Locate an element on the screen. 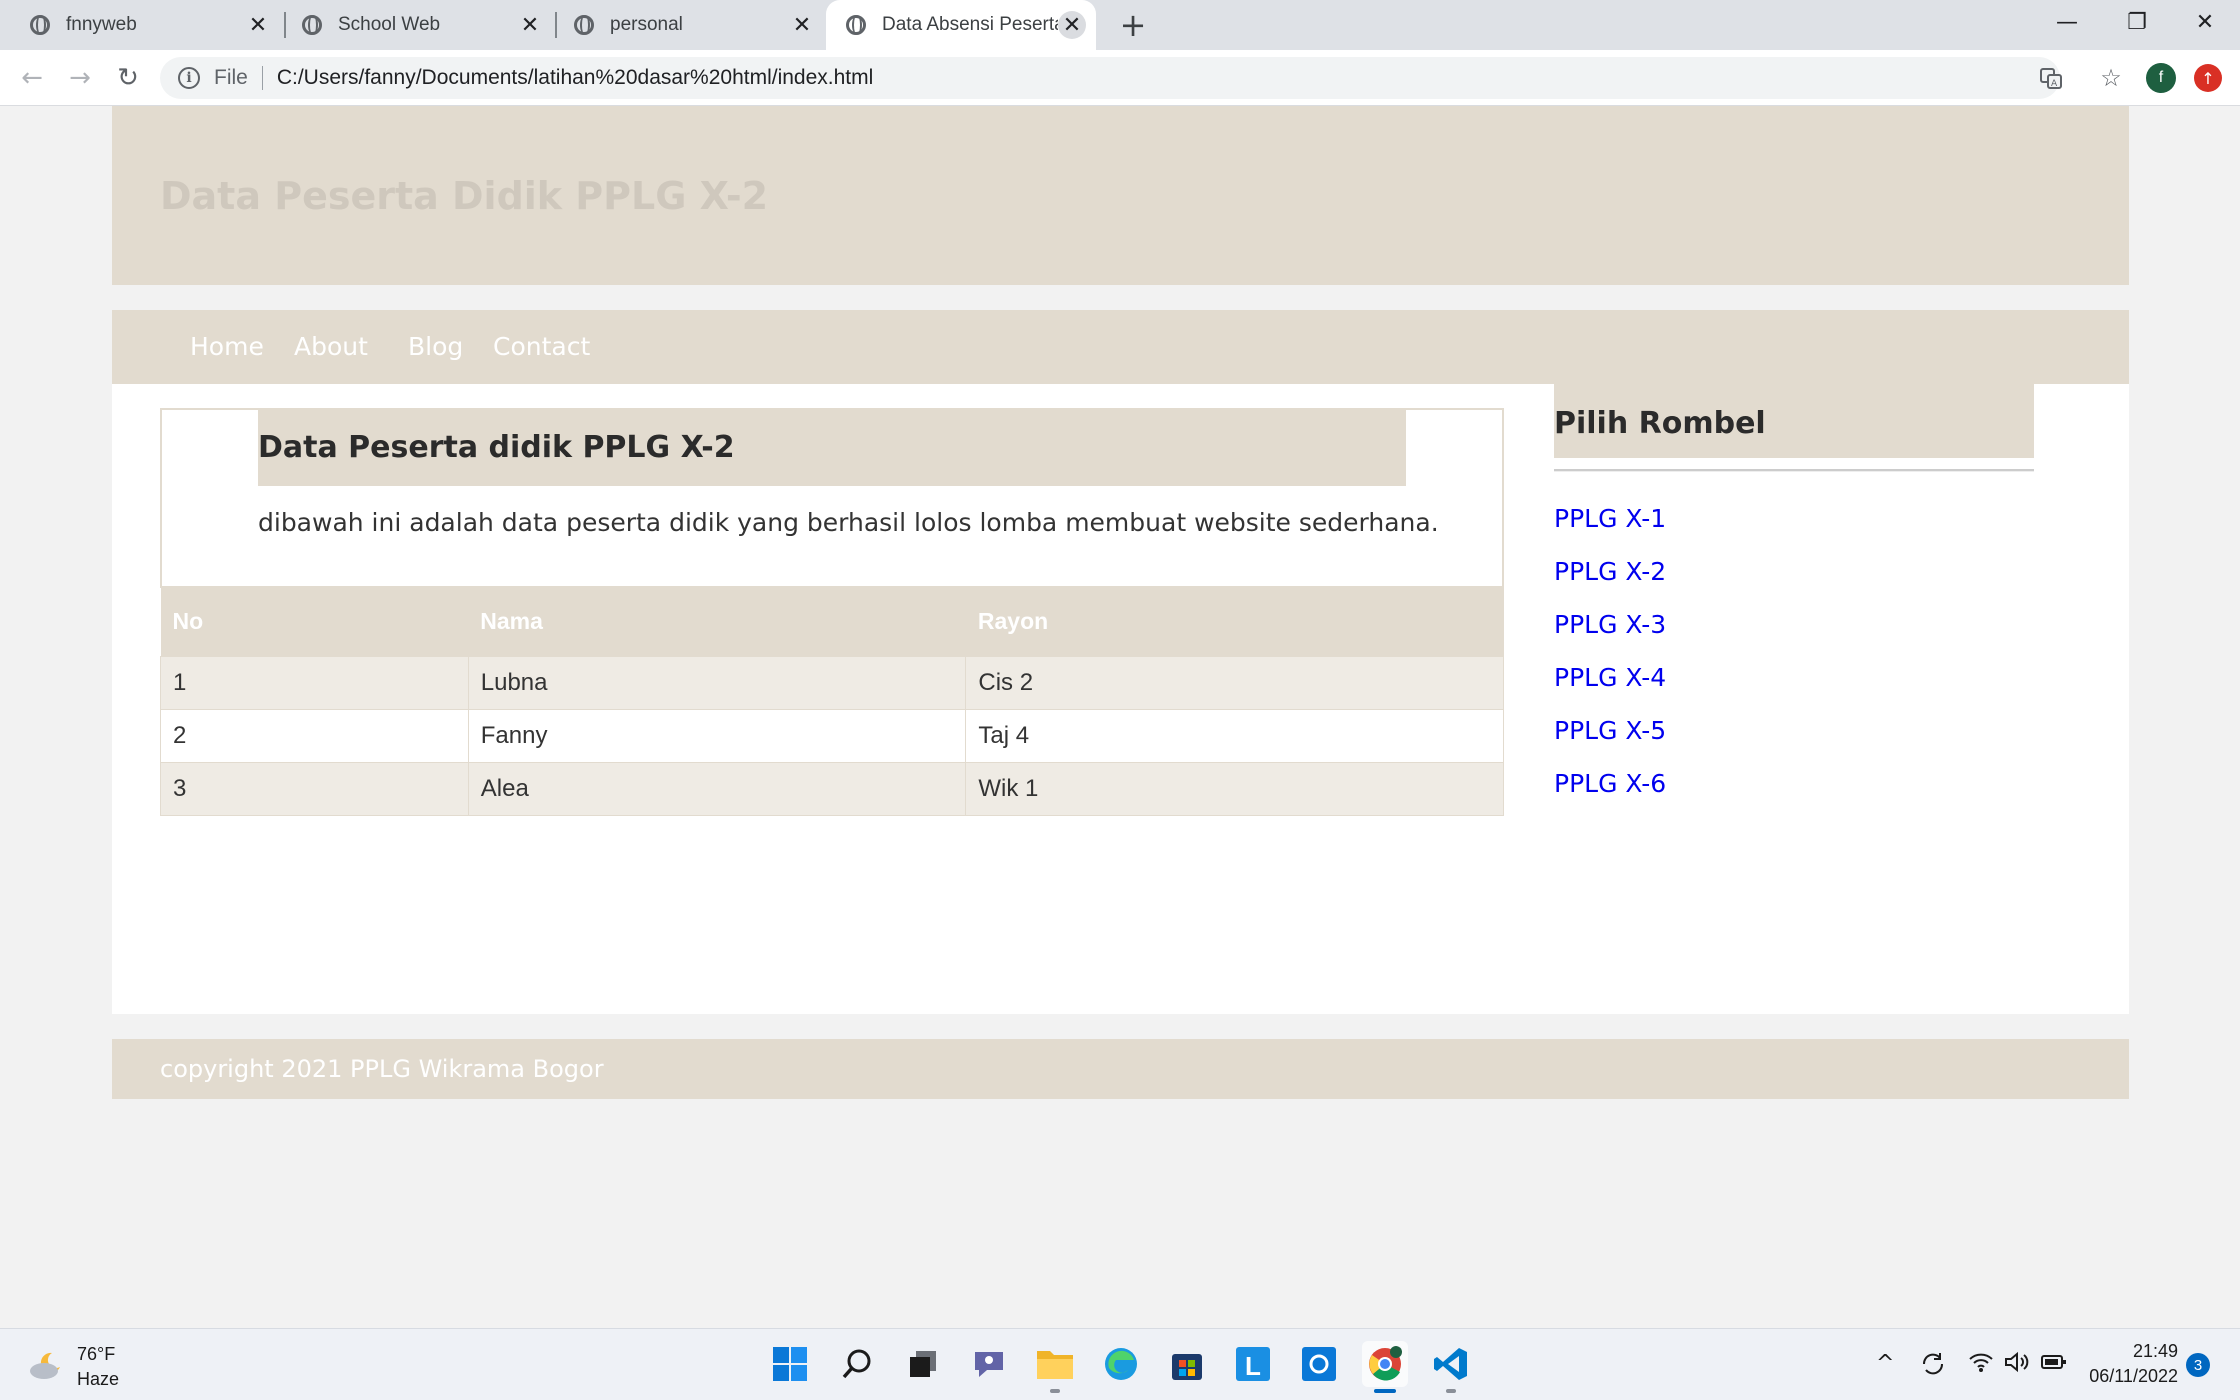  cell-no: 2 is located at coordinates (314, 735).